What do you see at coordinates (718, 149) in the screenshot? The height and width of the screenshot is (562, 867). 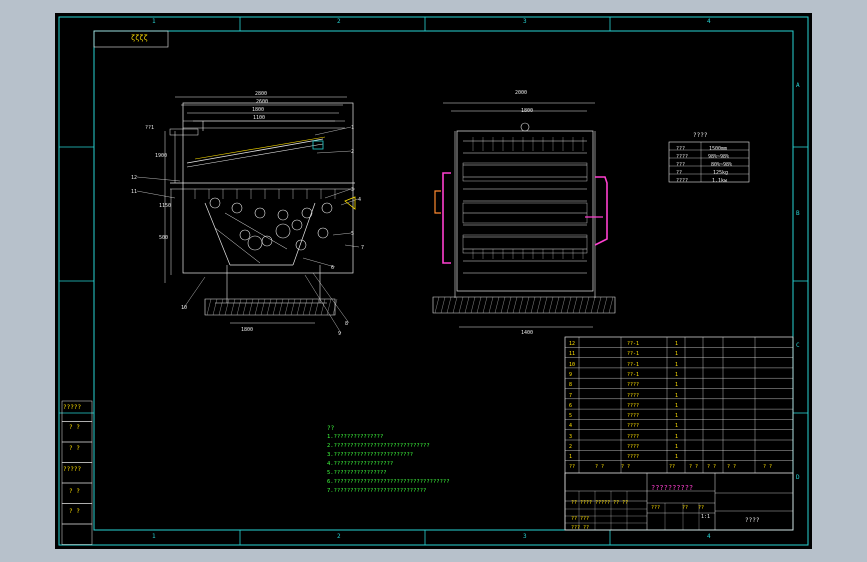 I see `spec-value: 1500mm` at bounding box center [718, 149].